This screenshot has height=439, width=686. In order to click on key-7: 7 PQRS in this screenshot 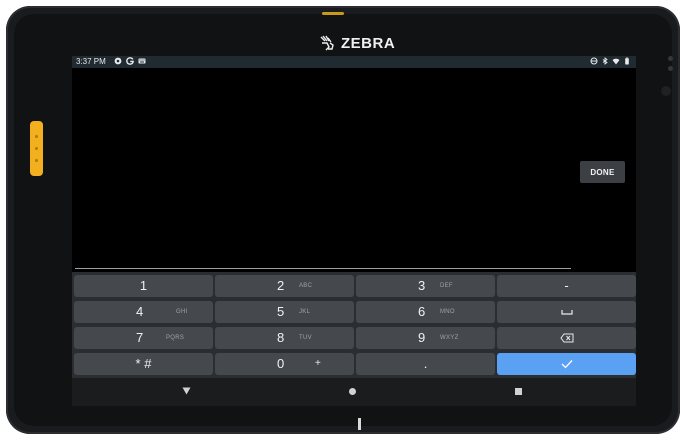, I will do `click(143, 338)`.